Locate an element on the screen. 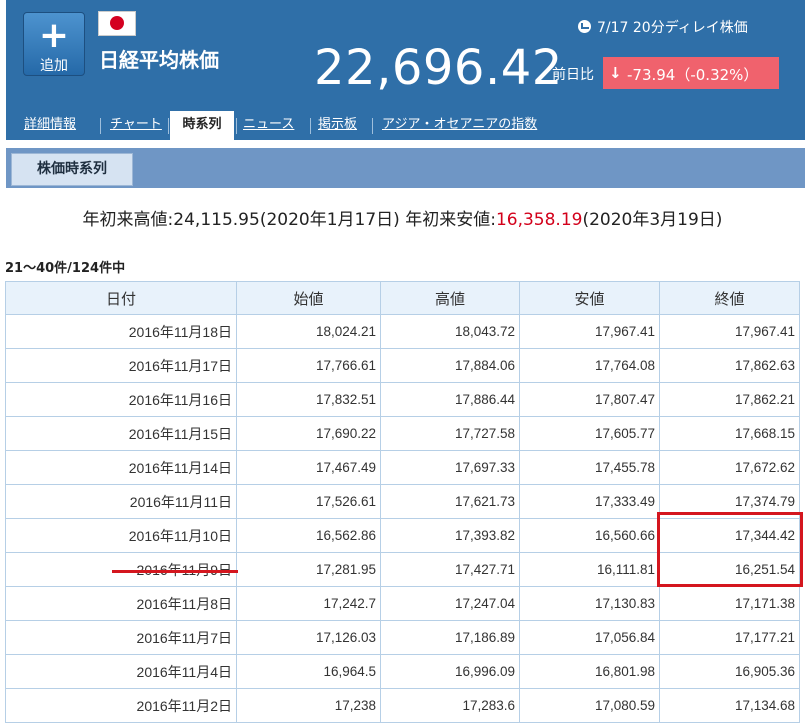 The width and height of the screenshot is (805, 723). cell-low: 16,801.98 is located at coordinates (589, 671).